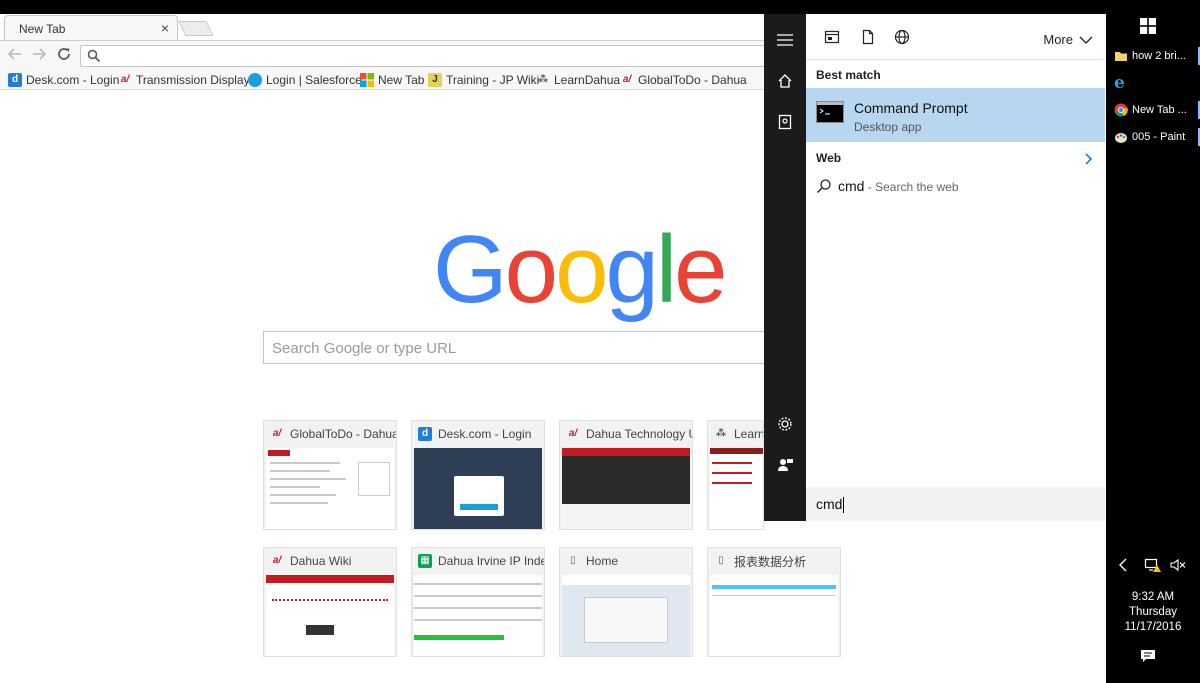 The height and width of the screenshot is (683, 1200). I want to click on web-query: cmd, so click(851, 186).